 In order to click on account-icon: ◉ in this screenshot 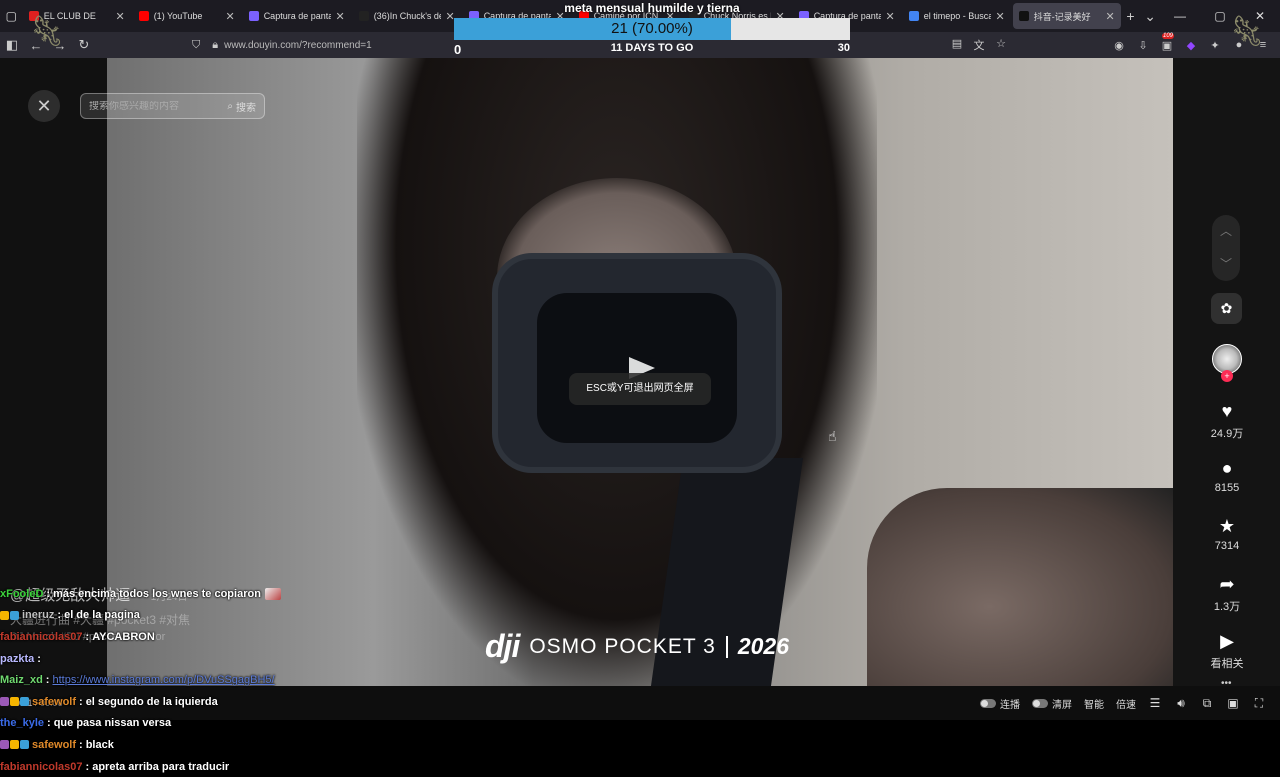, I will do `click(1119, 45)`.